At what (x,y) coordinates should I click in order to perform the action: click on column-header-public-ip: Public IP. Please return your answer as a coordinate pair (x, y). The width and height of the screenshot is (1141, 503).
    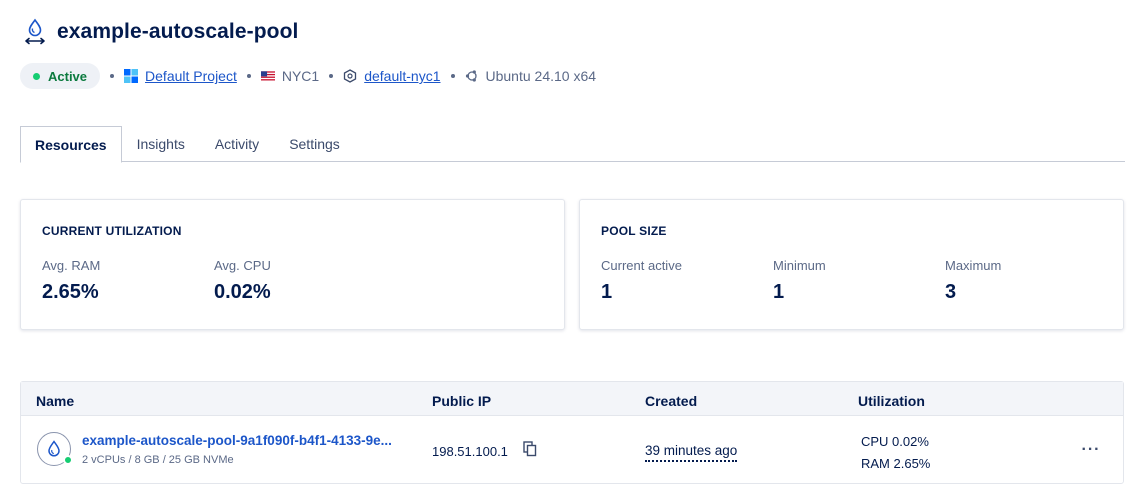
    Looking at the image, I should click on (462, 401).